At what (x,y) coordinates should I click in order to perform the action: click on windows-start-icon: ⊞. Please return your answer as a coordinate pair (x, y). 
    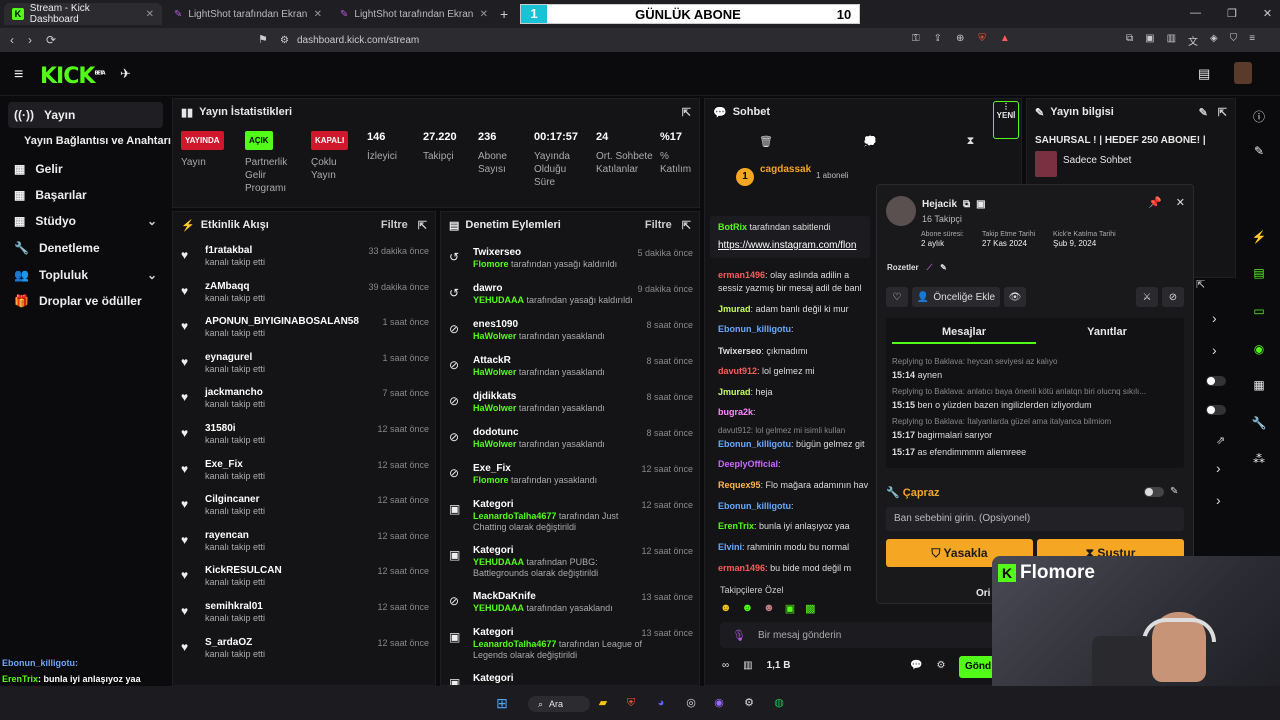
    Looking at the image, I should click on (502, 703).